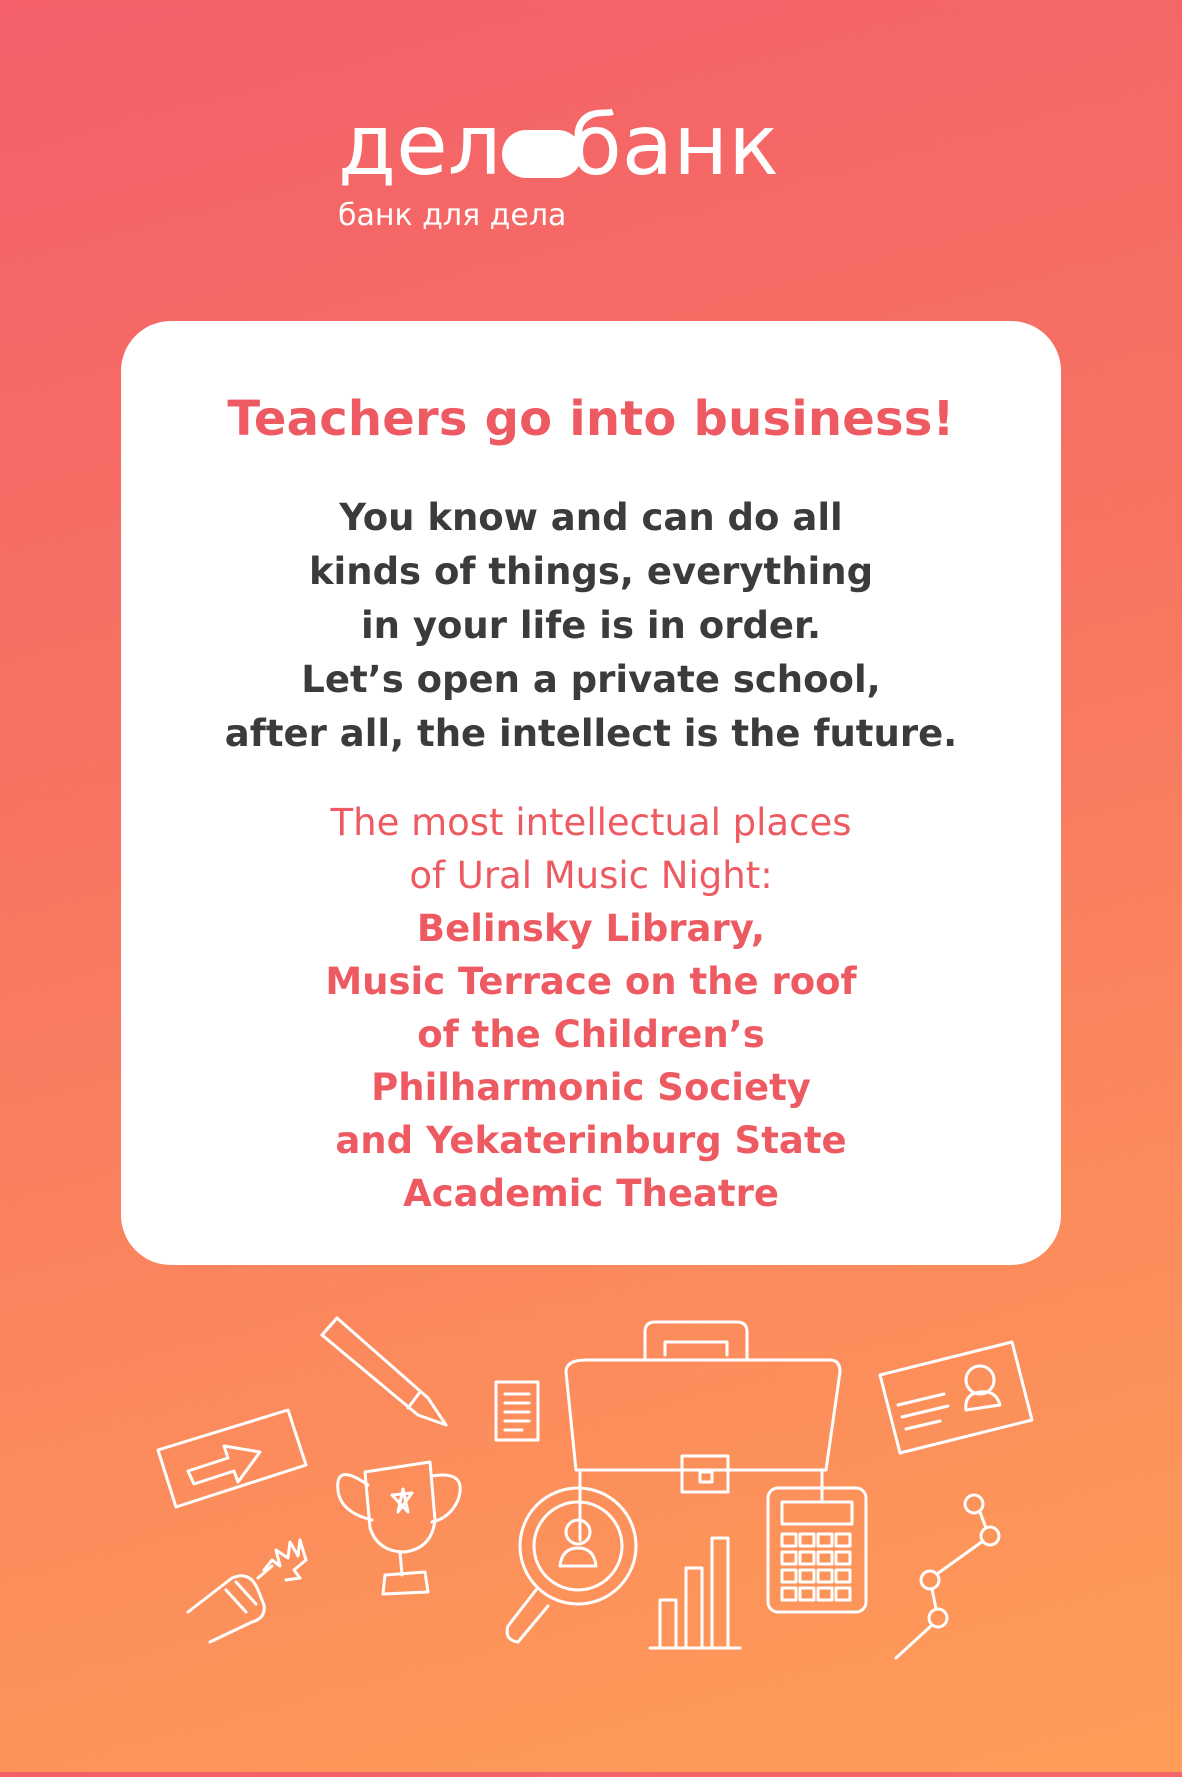 The image size is (1182, 1777). Describe the element at coordinates (591, 875) in the screenshot. I see `places-intro-line: of Ural Music Night:` at that location.